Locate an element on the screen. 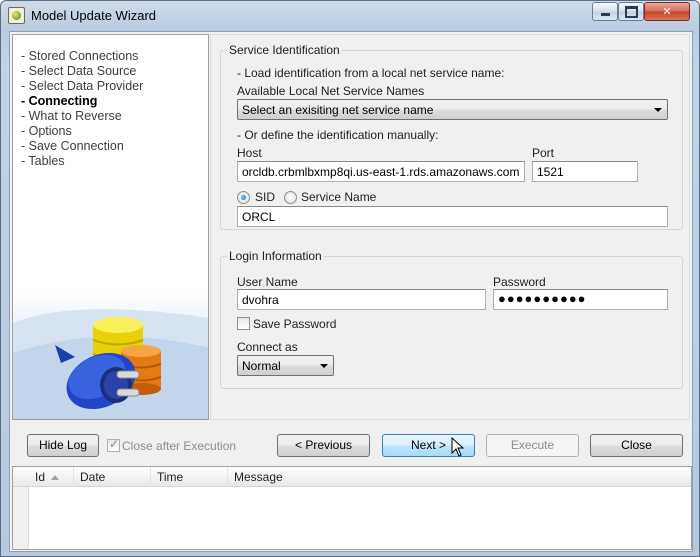 The image size is (700, 557). step-connecting: - Connecting is located at coordinates (59, 101).